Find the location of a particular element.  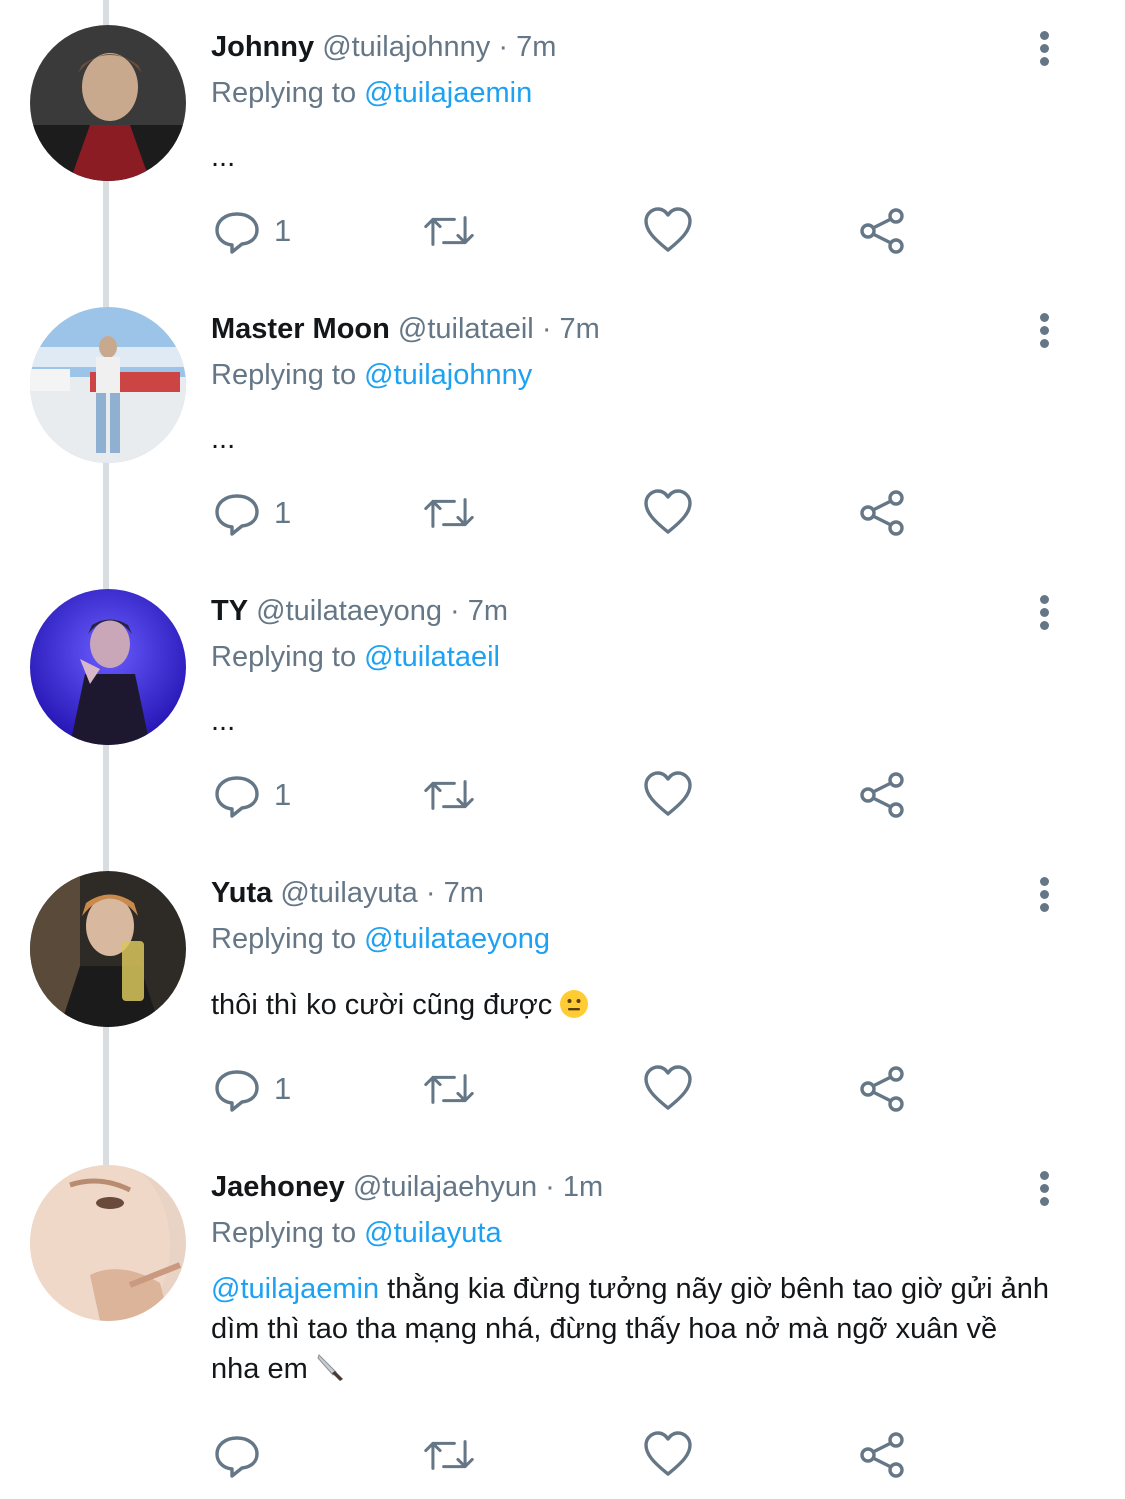

knife-emoji is located at coordinates (331, 1367).